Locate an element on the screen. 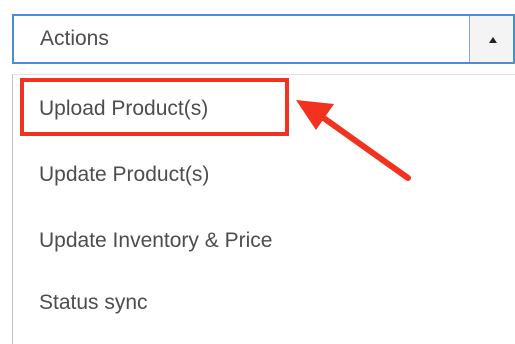 The width and height of the screenshot is (515, 344). menu-item-status-sync: Status sync is located at coordinates (93, 303).